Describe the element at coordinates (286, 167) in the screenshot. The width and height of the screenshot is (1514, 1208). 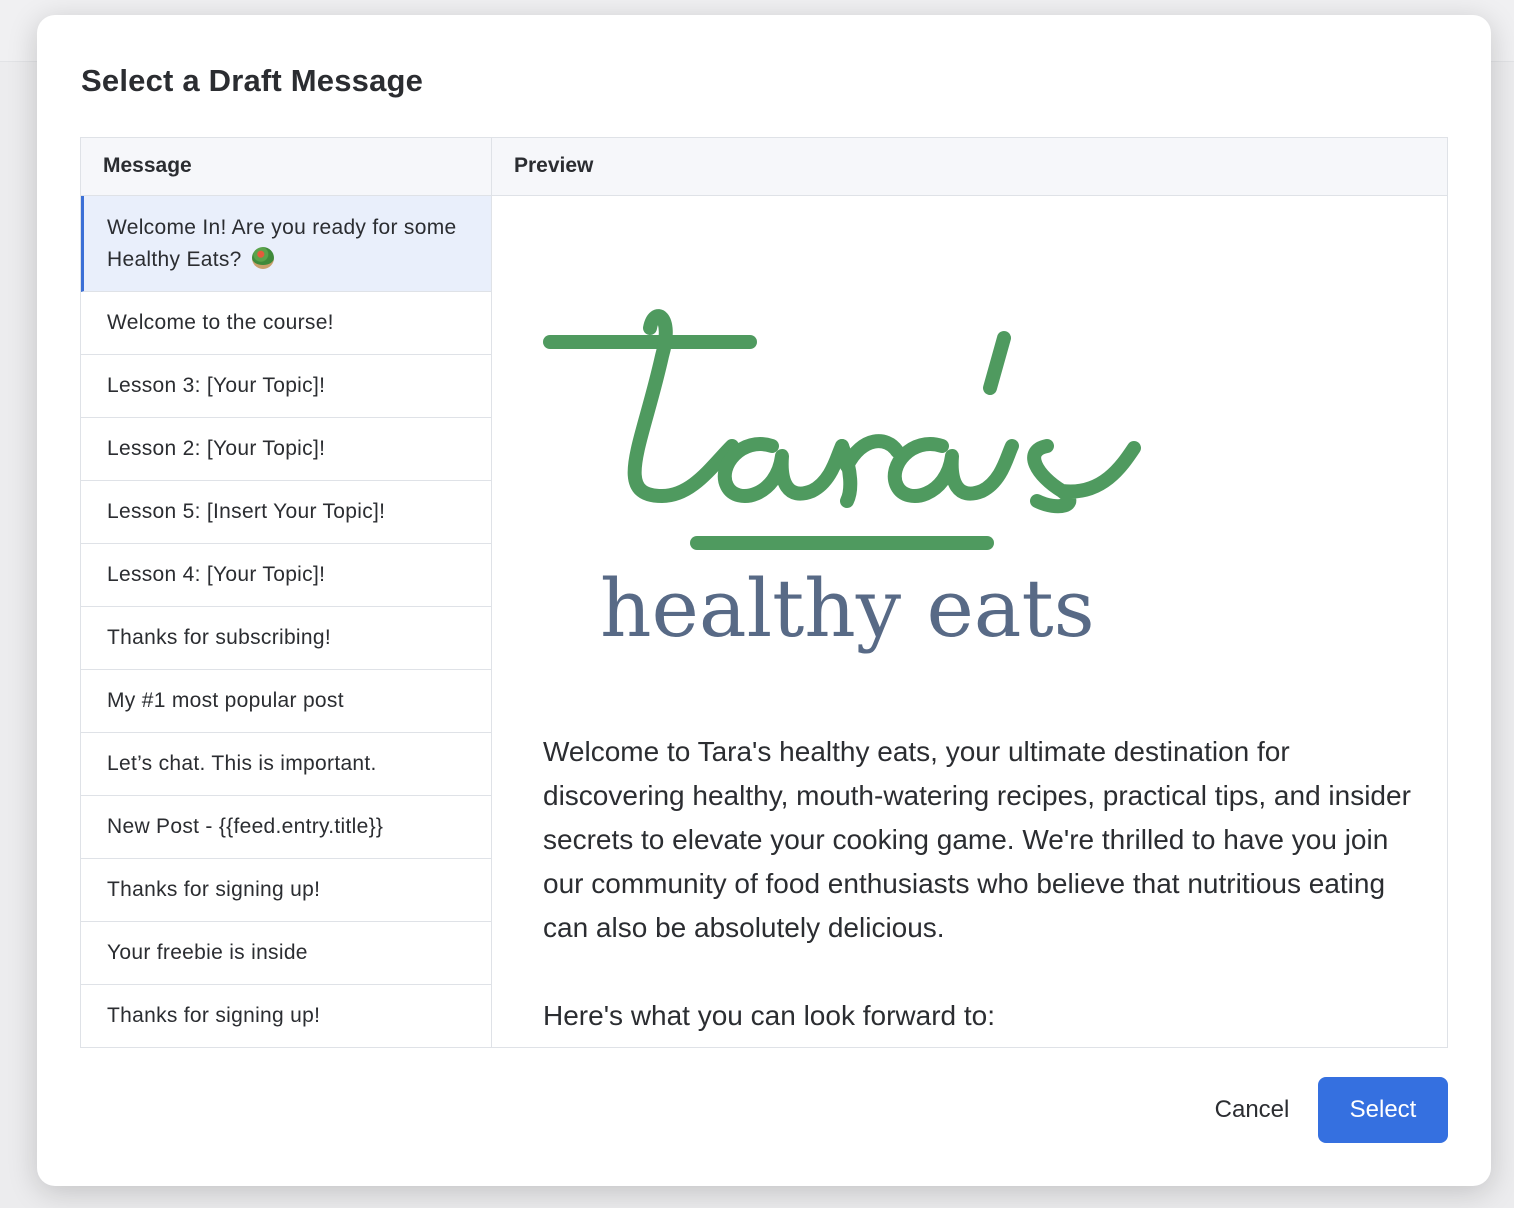
I see `message-column-header: Message` at that location.